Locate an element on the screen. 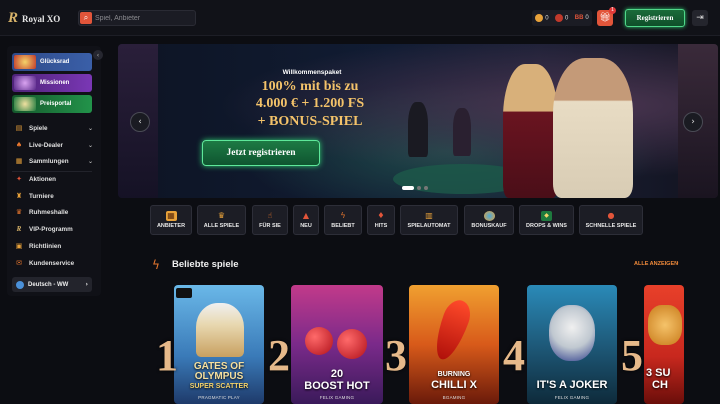 The height and width of the screenshot is (404, 720). fast-games-icon: ● is located at coordinates (611, 215).